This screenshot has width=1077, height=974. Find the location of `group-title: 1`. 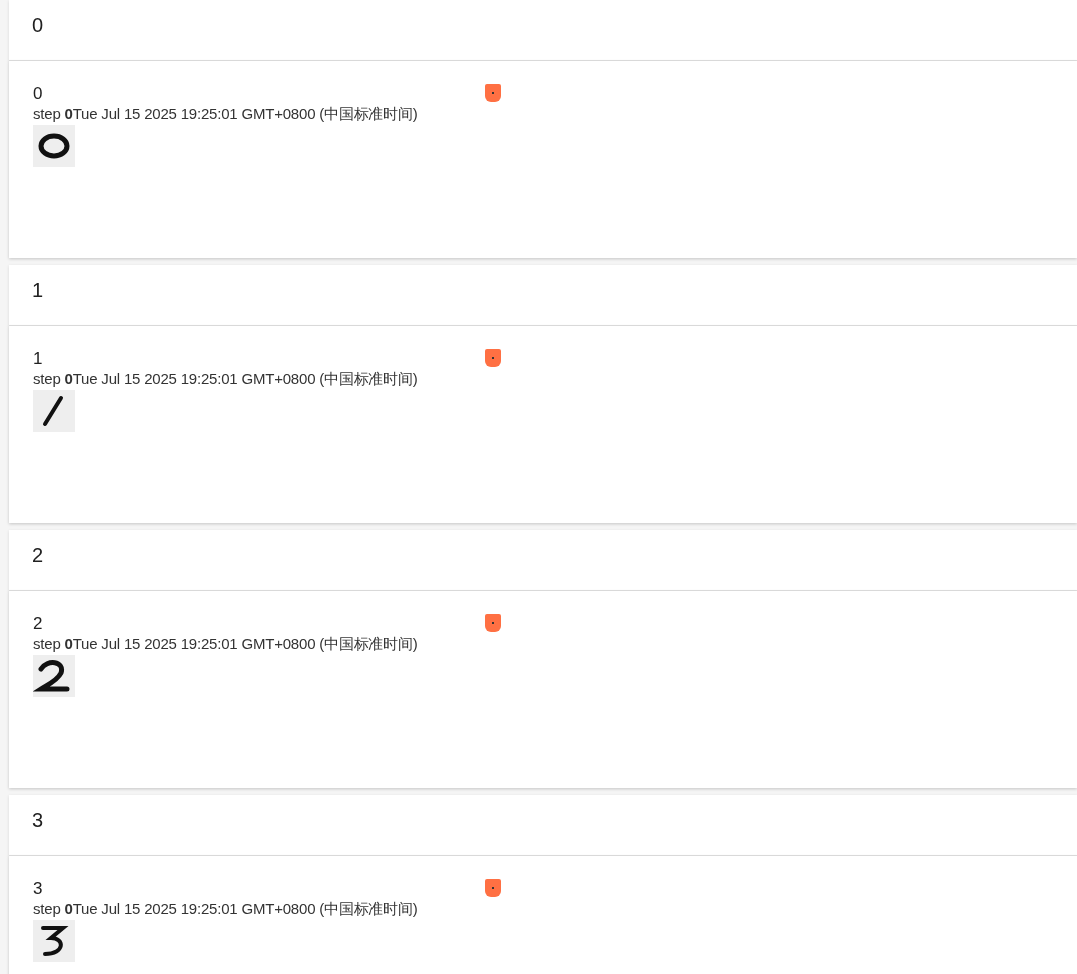

group-title: 1 is located at coordinates (38, 290).